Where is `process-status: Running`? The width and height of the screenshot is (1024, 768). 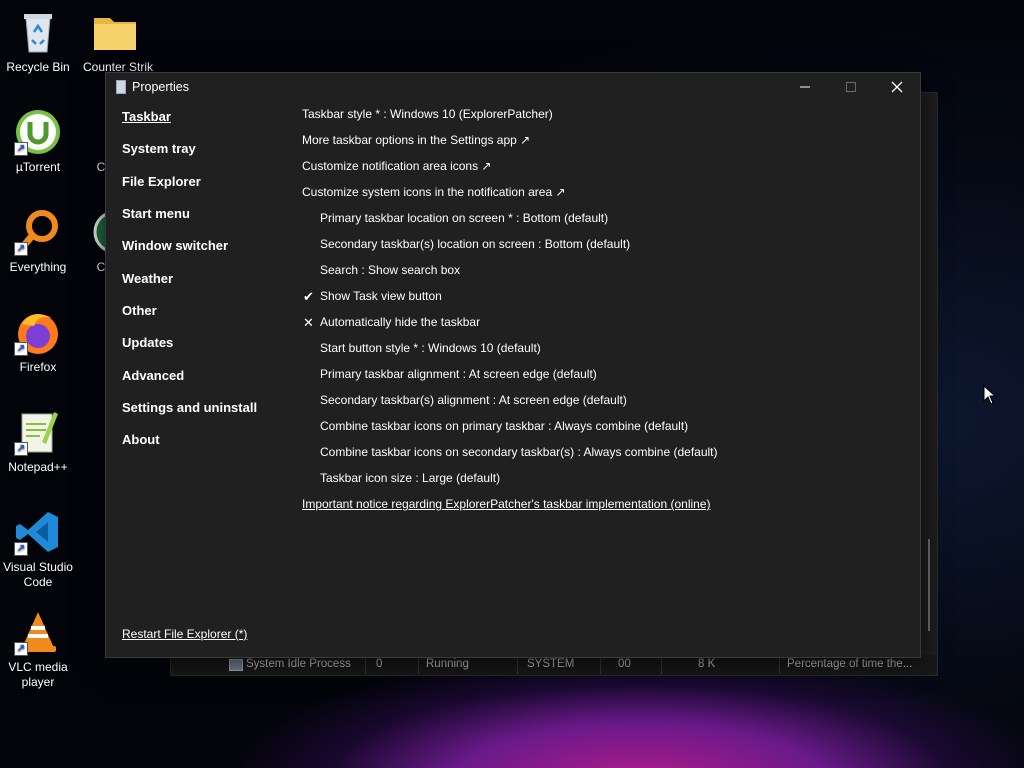
process-status: Running is located at coordinates (447, 664).